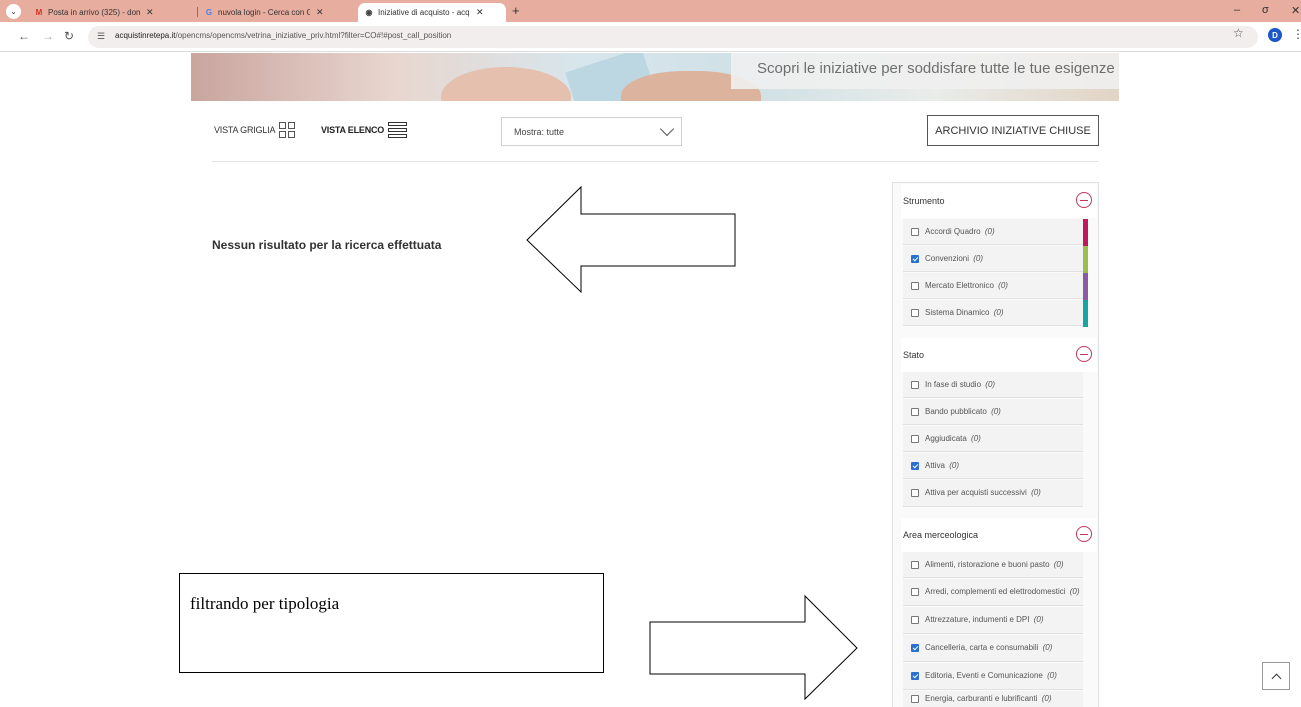 The image size is (1301, 707). Describe the element at coordinates (753, 647) in the screenshot. I see `right-arrow-shape` at that location.